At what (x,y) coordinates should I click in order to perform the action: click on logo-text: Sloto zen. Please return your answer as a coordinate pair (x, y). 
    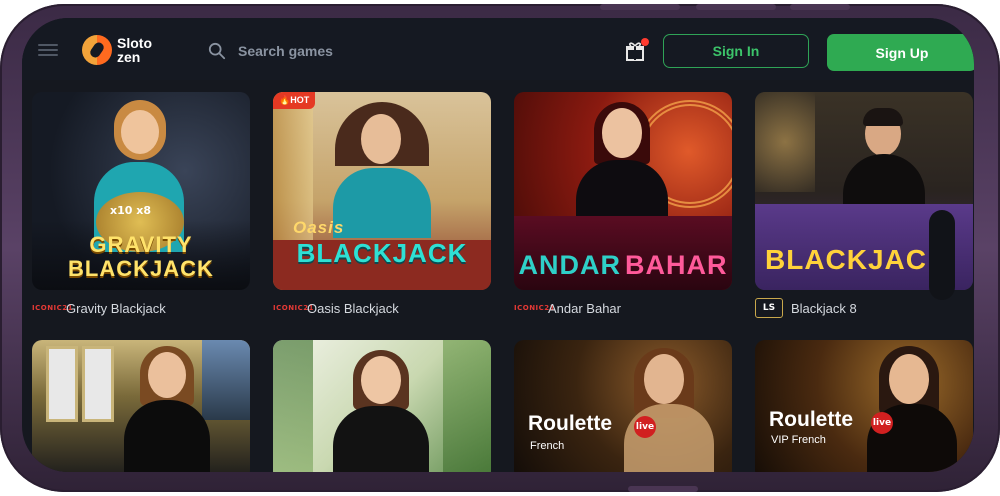
    Looking at the image, I should click on (134, 50).